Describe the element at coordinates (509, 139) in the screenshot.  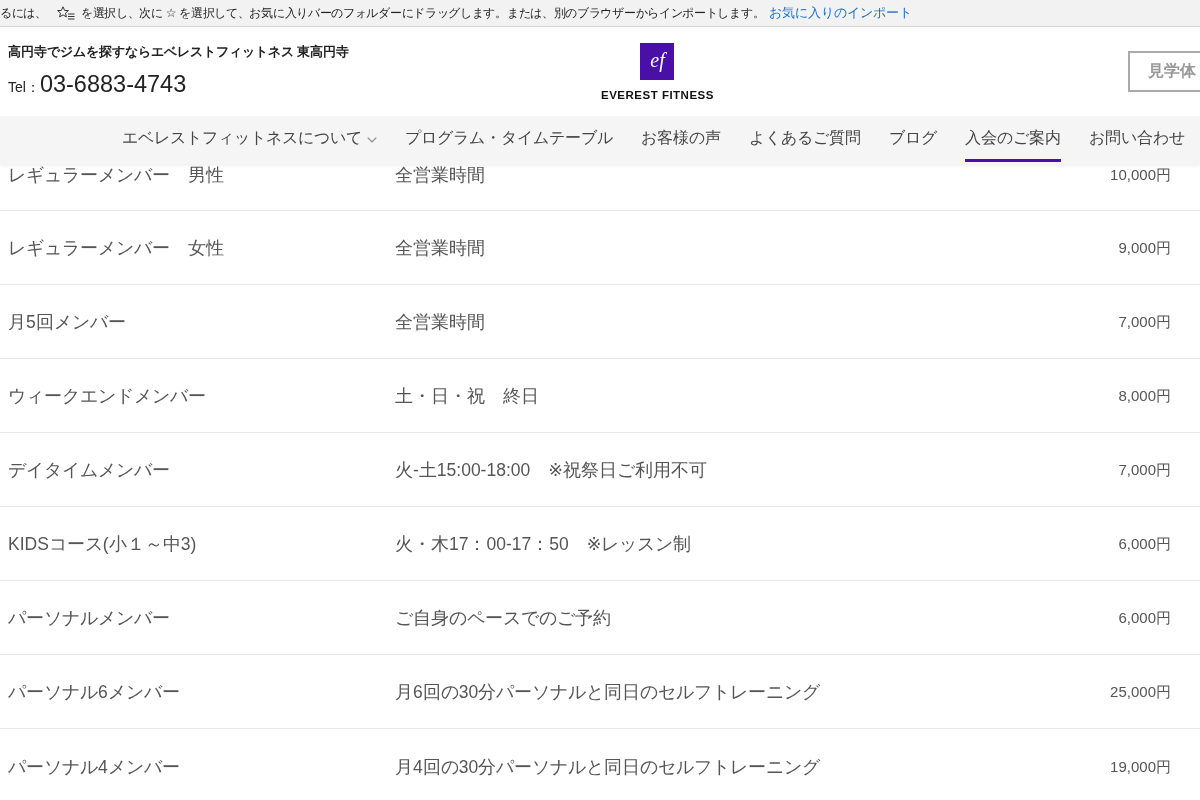
I see `nav-tab: プログラム・タイムテーブル` at that location.